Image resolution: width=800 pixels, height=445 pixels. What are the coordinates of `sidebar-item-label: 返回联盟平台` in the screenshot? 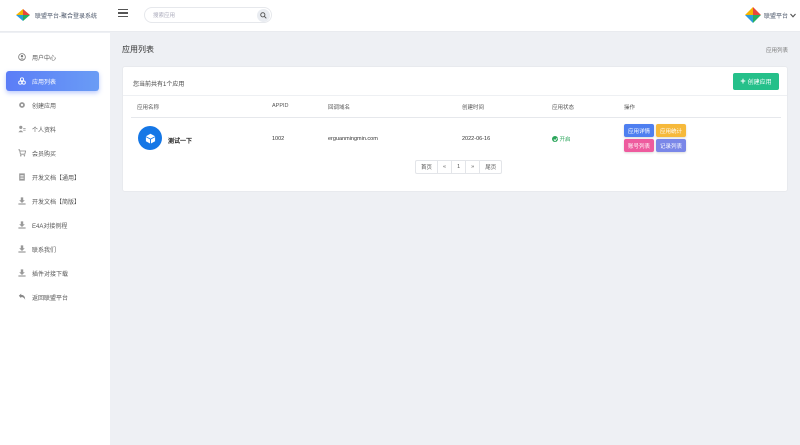 It's located at (50, 298).